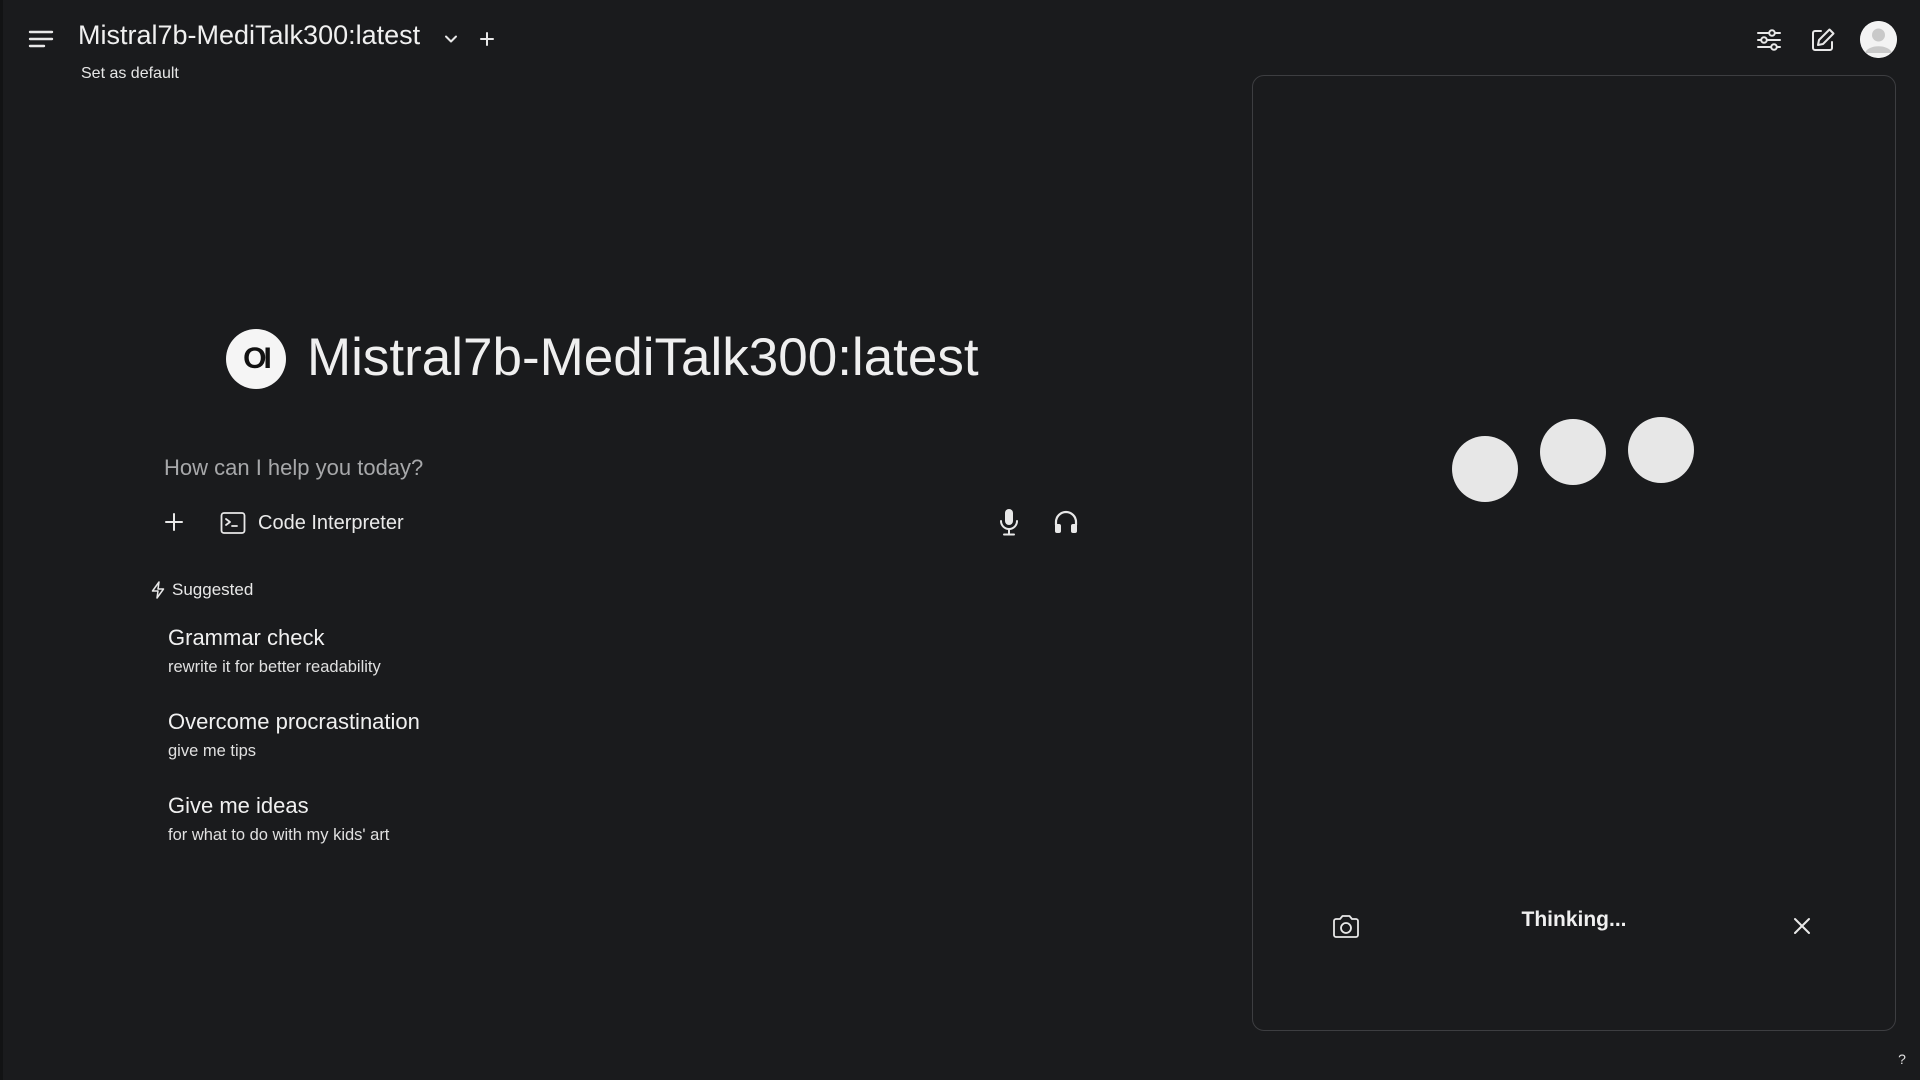 Image resolution: width=1920 pixels, height=1080 pixels. What do you see at coordinates (428, 735) in the screenshot?
I see `suggestion-item: Overcome procrastination give me tips` at bounding box center [428, 735].